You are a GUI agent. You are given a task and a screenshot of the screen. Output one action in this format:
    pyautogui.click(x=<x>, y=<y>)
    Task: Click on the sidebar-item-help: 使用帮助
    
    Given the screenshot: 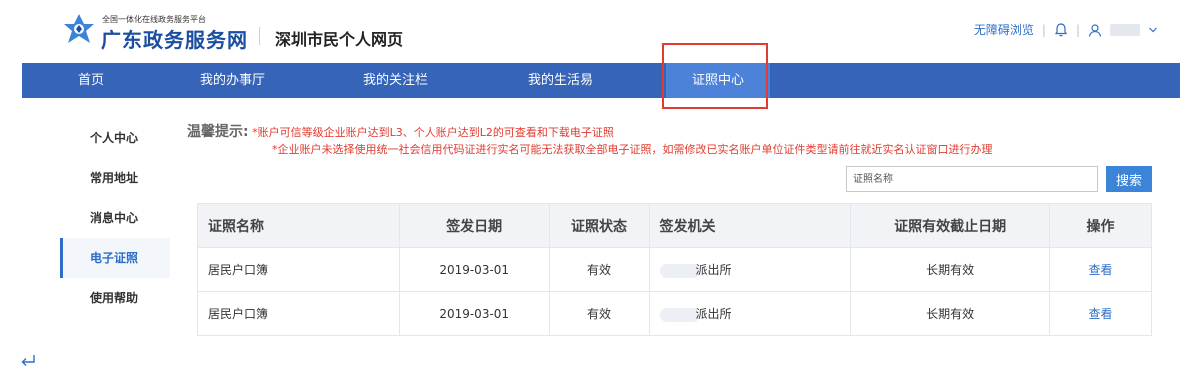 What is the action you would take?
    pyautogui.click(x=115, y=298)
    